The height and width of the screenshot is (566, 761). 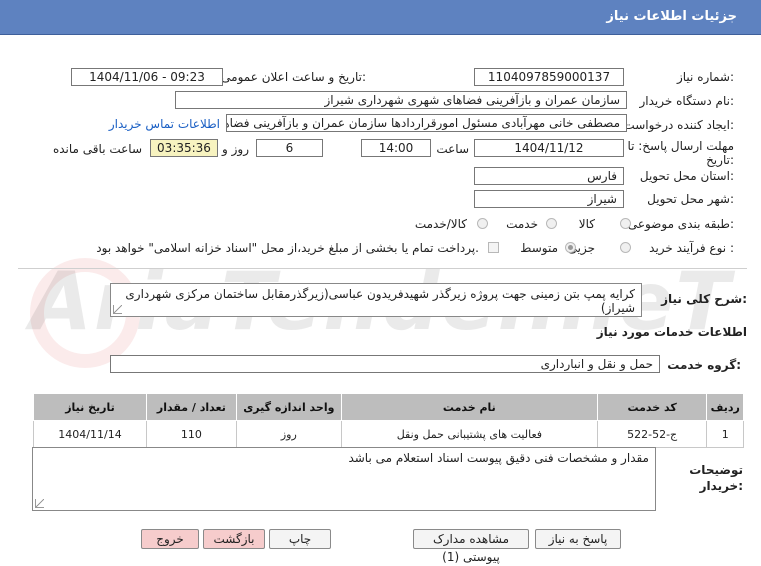 What do you see at coordinates (288, 407) in the screenshot?
I see `col-unit: واحد اندازه گیری` at bounding box center [288, 407].